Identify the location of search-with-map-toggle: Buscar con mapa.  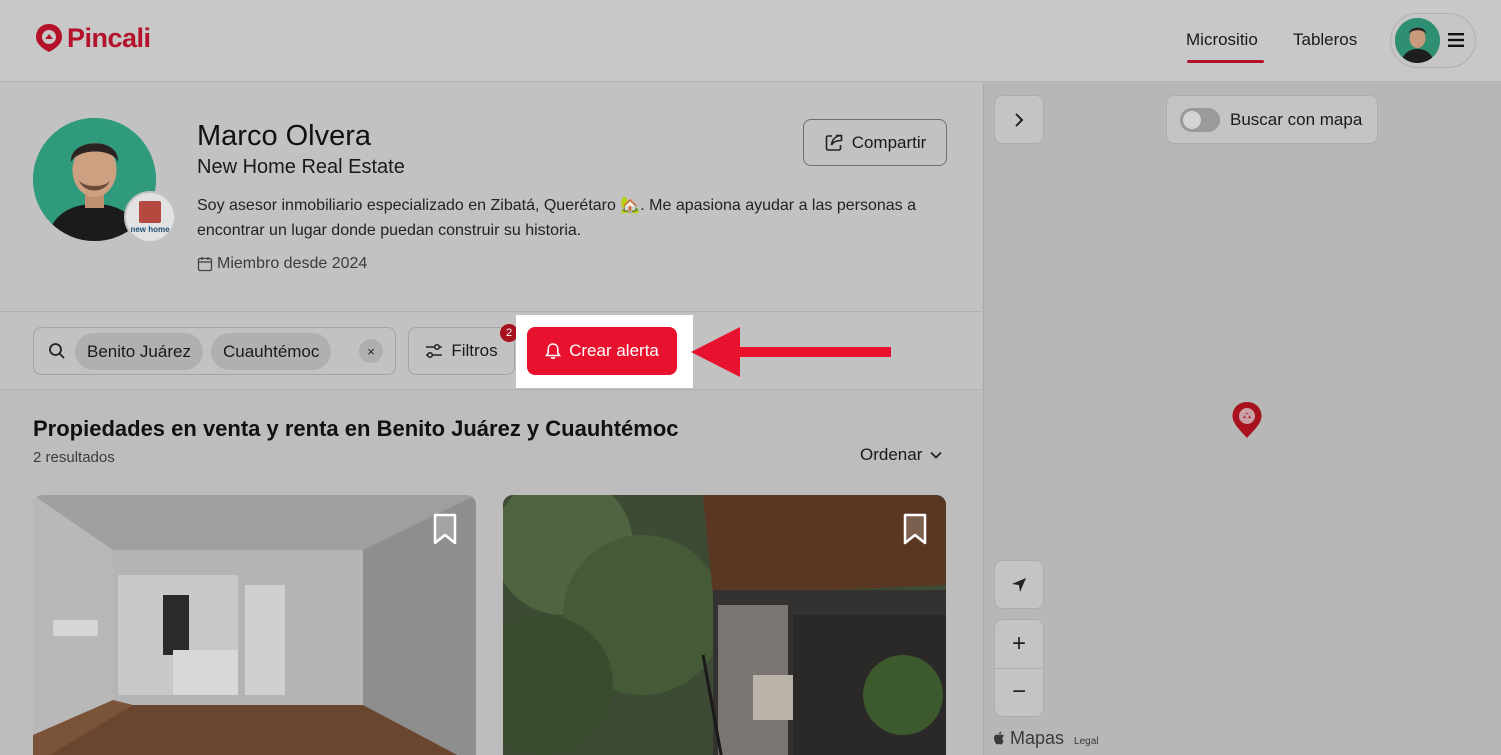
(1272, 119).